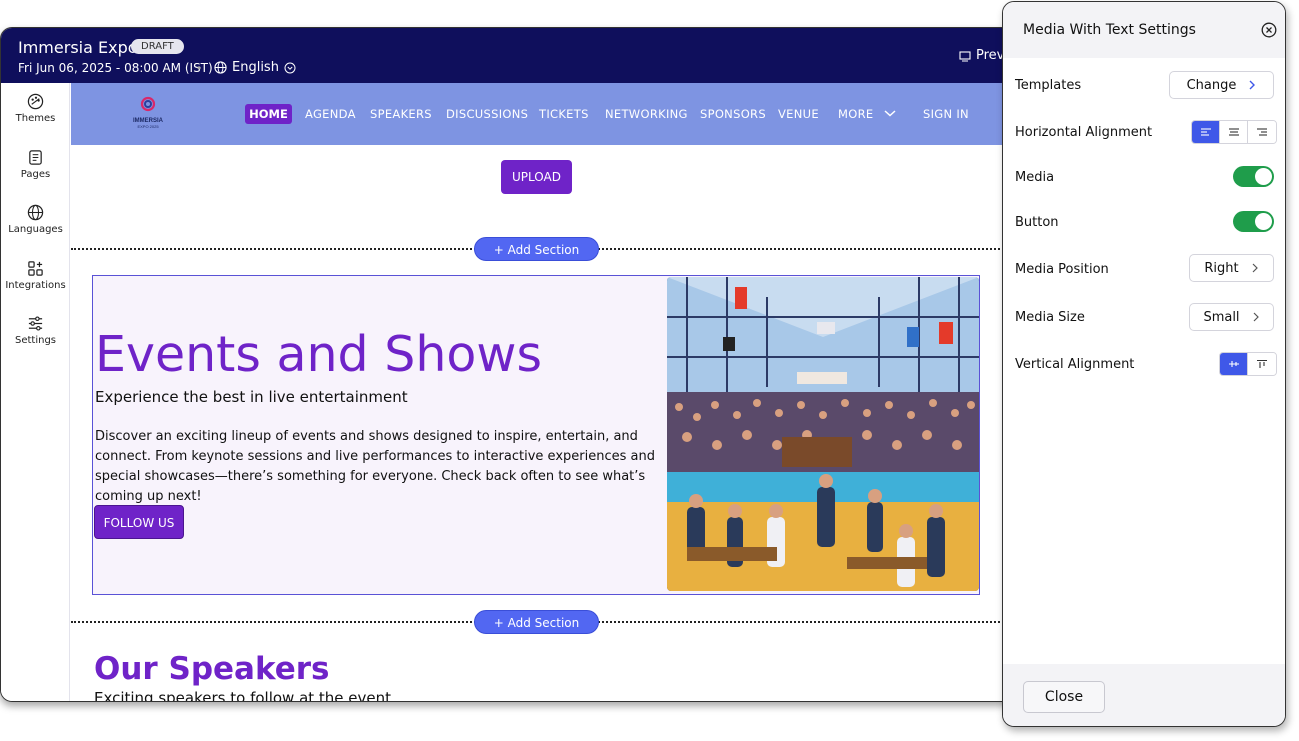  I want to click on preview-icon, so click(965, 56).